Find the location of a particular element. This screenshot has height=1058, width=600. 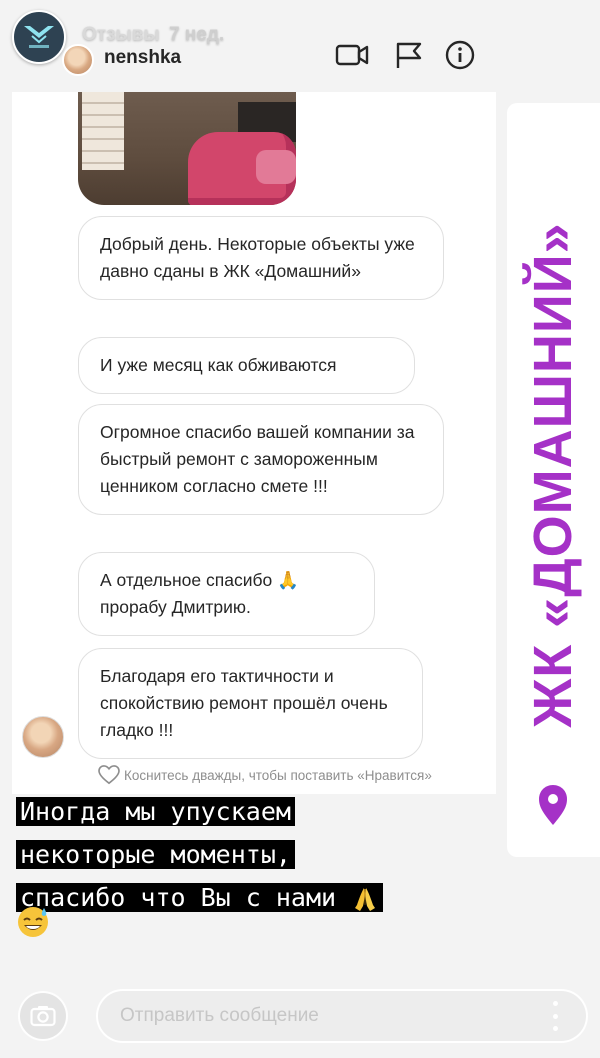

location-sticker: ЖК «ДОМАШНИЙ» is located at coordinates (553, 480).